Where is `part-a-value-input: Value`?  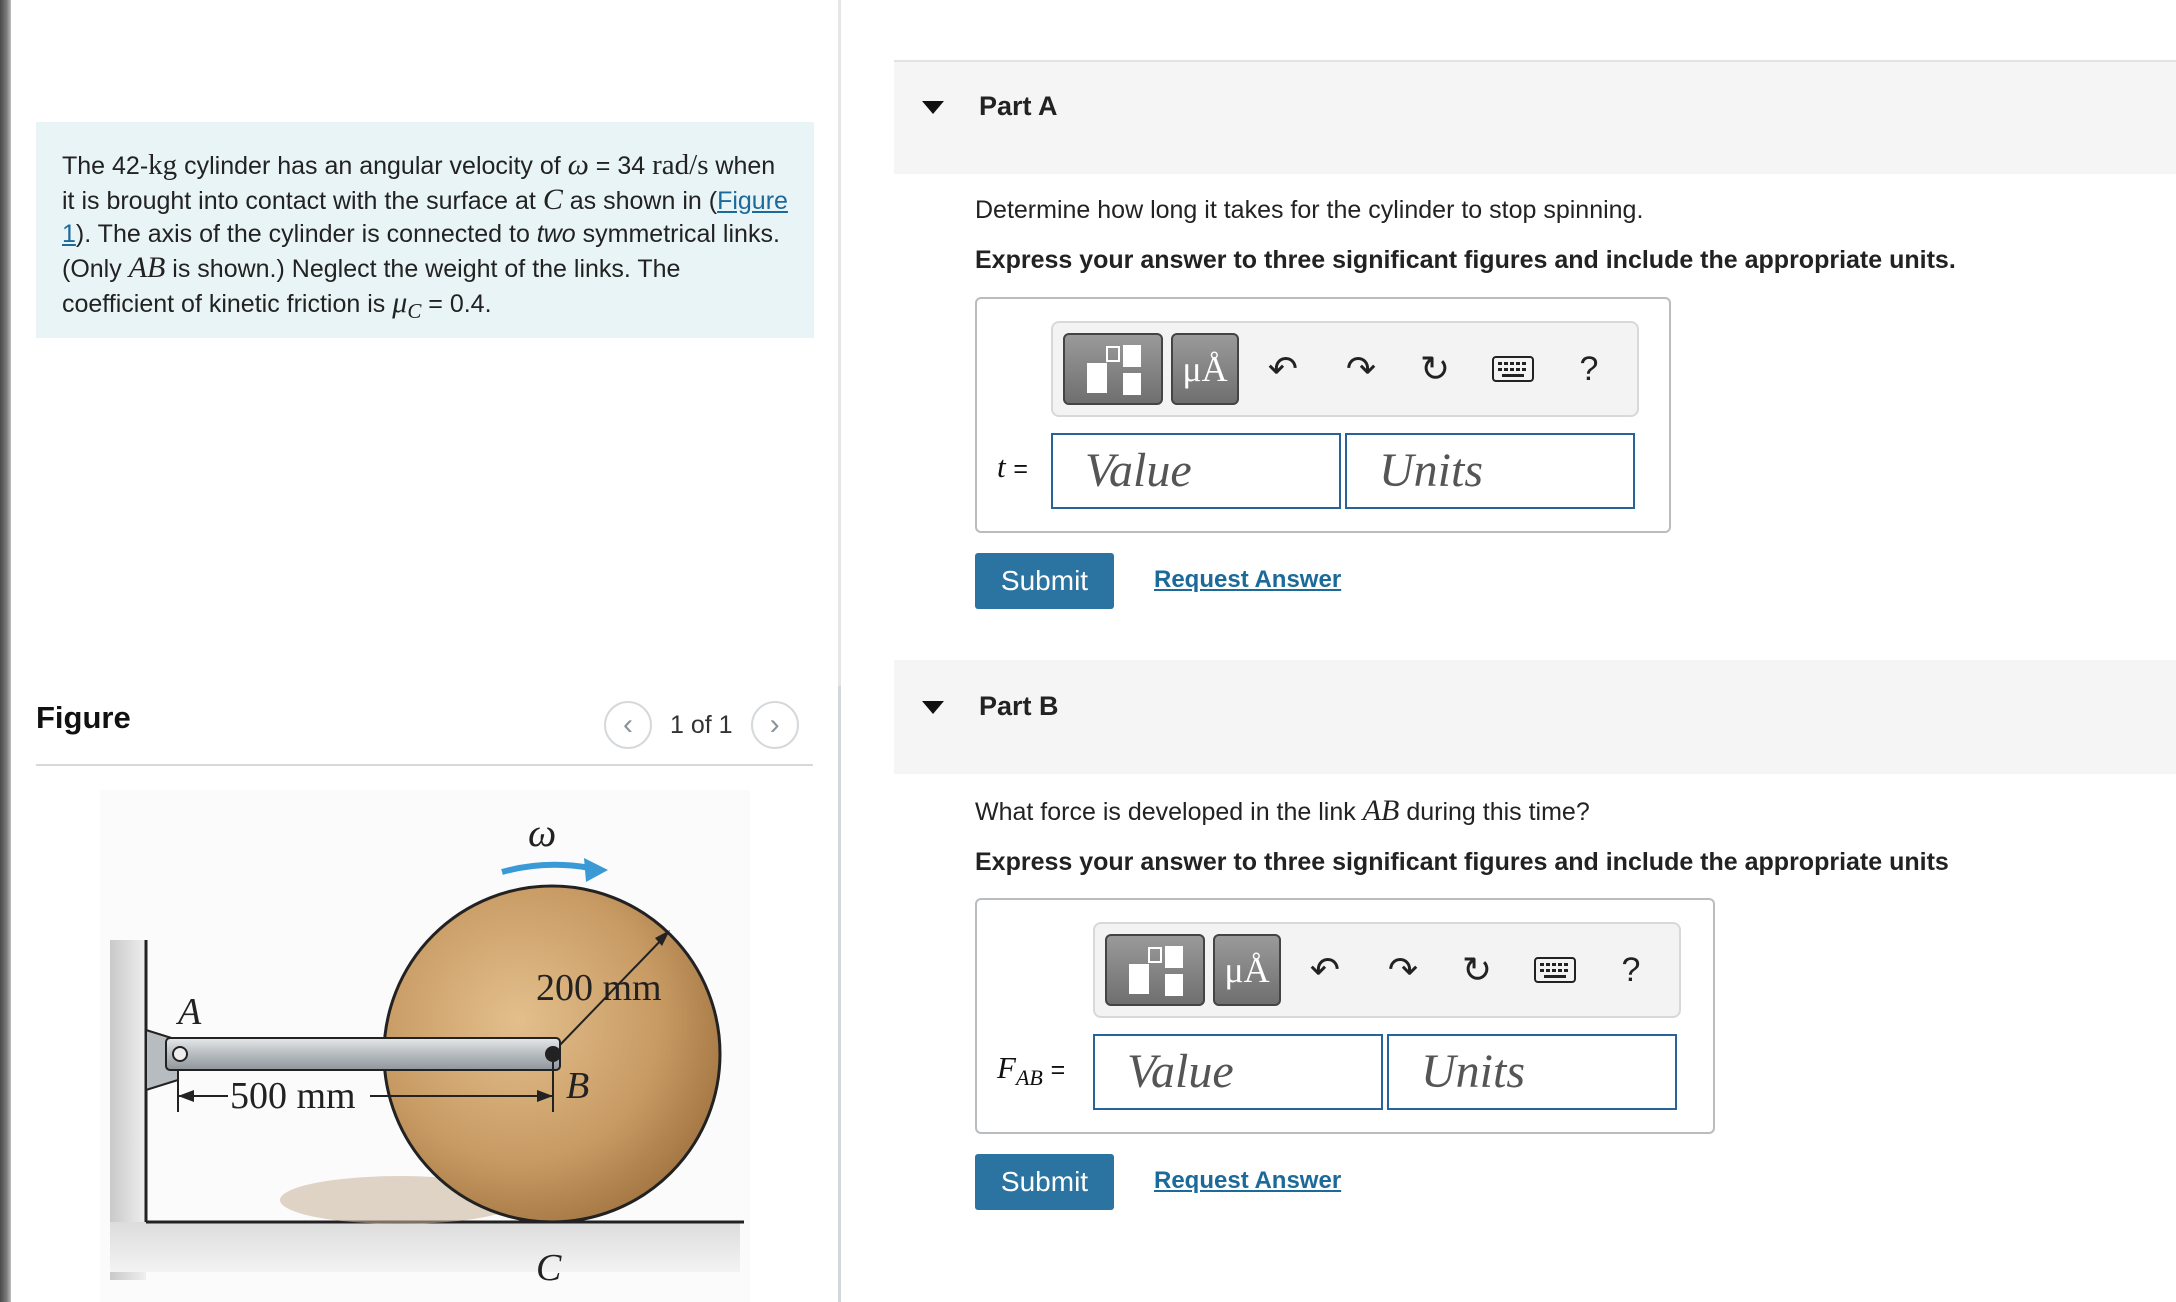
part-a-value-input: Value is located at coordinates (1196, 471).